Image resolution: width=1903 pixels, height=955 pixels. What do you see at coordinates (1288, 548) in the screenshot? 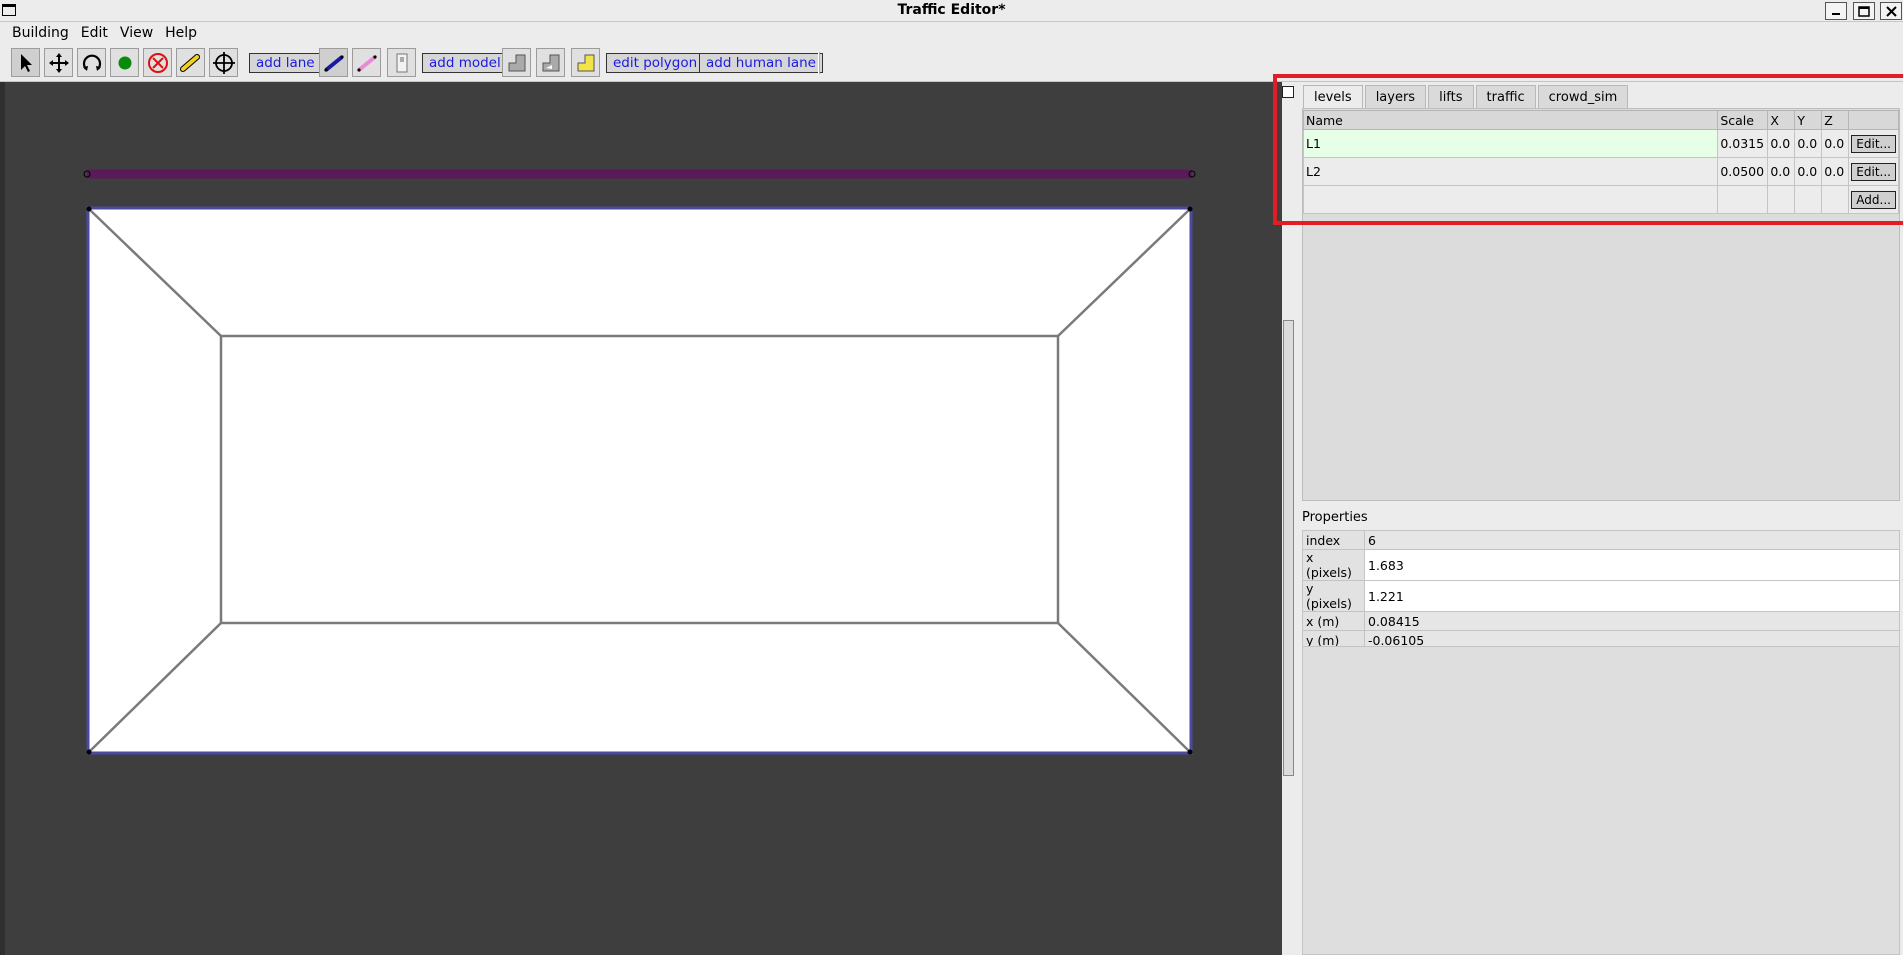
I see `scrollbar-handle` at bounding box center [1288, 548].